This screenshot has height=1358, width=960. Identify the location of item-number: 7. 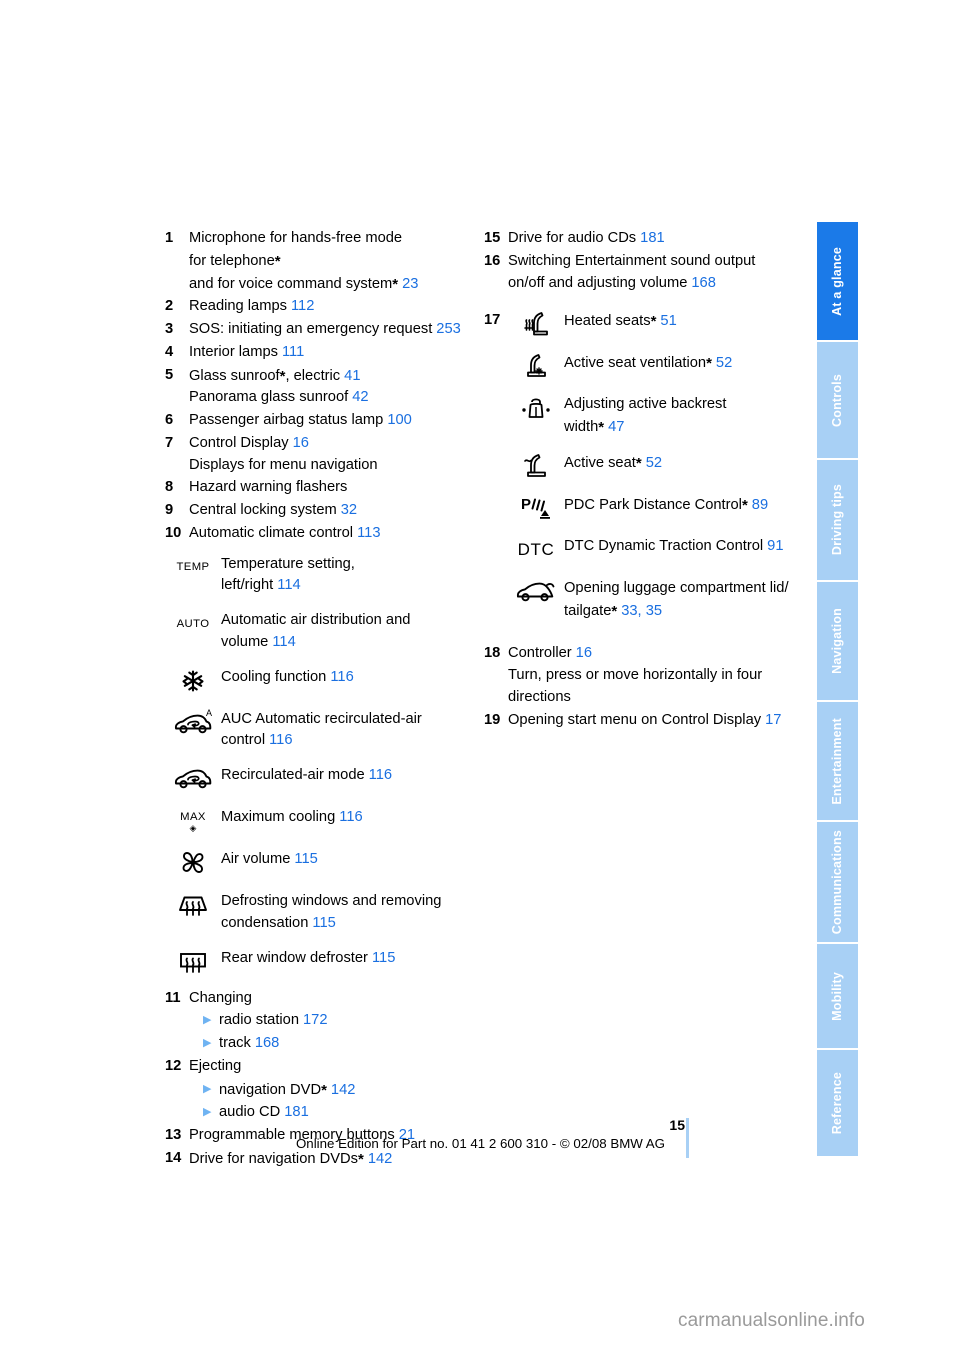
(169, 442).